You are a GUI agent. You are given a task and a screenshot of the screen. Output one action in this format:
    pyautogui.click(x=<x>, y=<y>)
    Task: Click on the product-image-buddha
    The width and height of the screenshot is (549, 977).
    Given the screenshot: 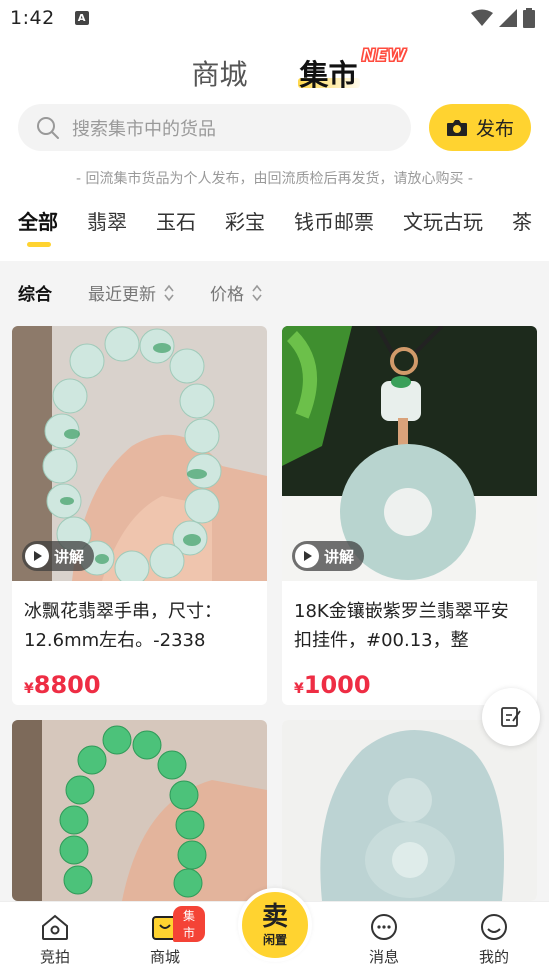 What is the action you would take?
    pyautogui.click(x=409, y=810)
    